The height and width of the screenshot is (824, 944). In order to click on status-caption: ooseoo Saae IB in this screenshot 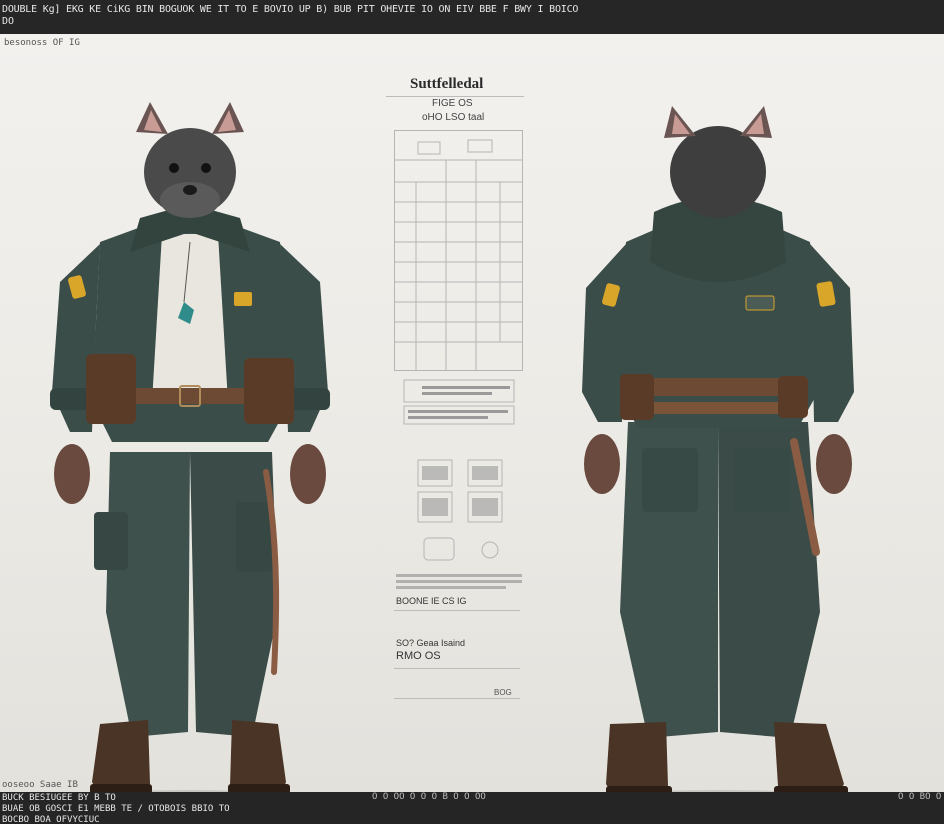, I will do `click(40, 785)`.